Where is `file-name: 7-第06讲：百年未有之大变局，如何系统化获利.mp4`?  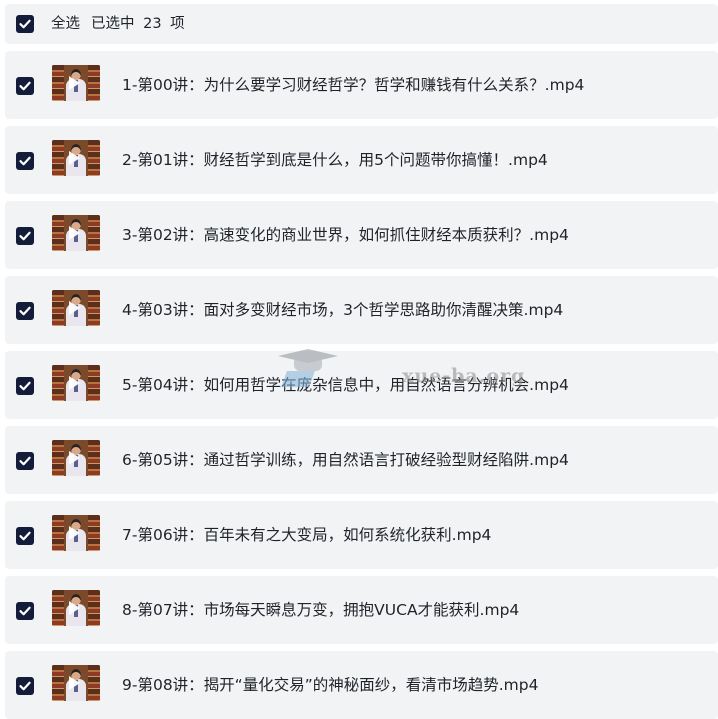 file-name: 7-第06讲：百年未有之大变局，如何系统化获利.mp4 is located at coordinates (306, 535).